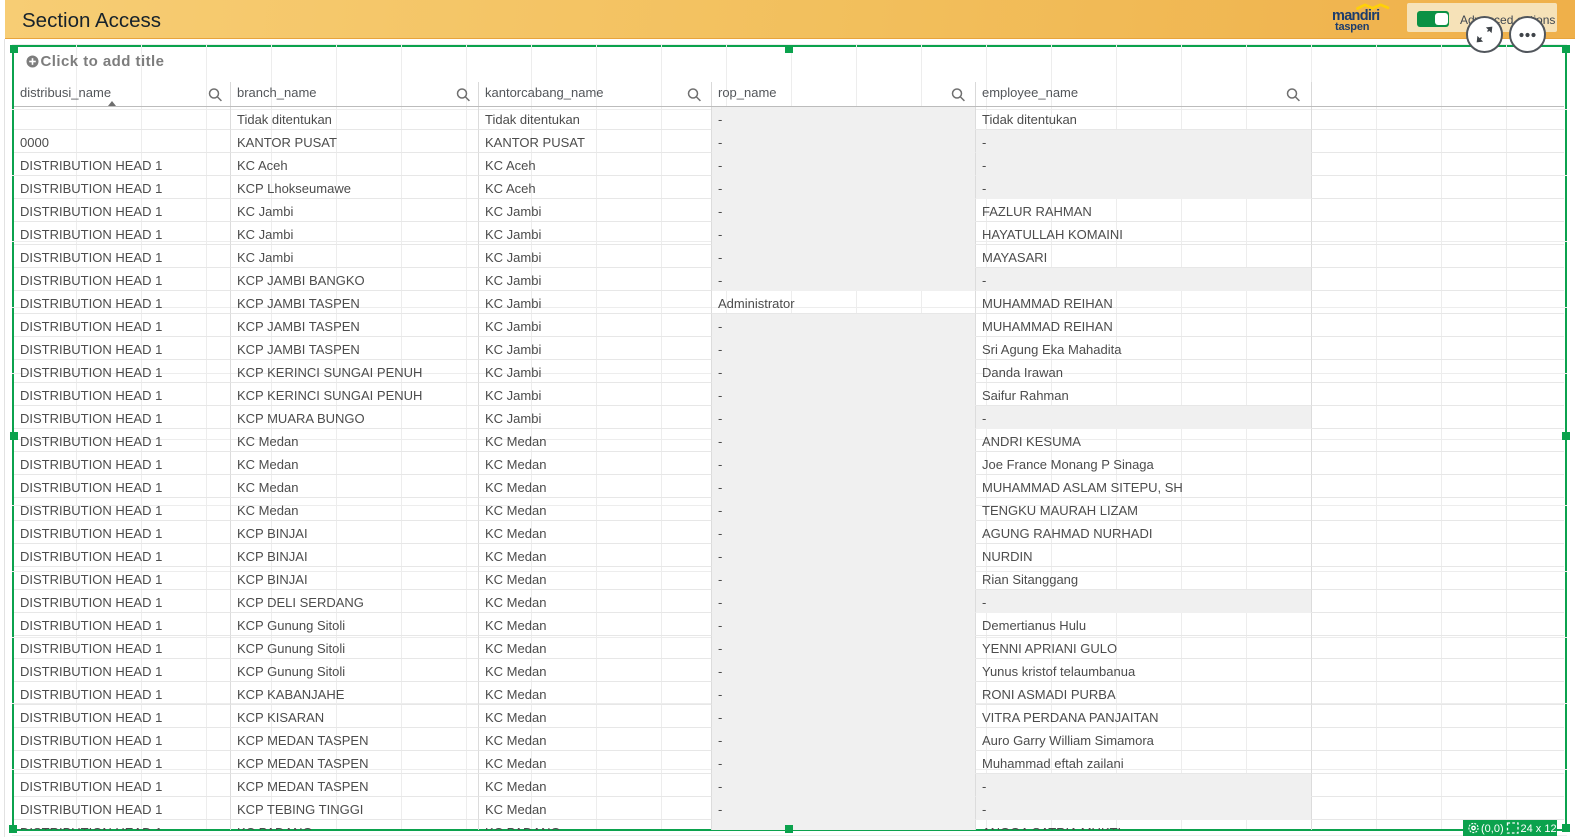 The width and height of the screenshot is (1575, 837). I want to click on svg-text: (0,0), so click(1492, 829).